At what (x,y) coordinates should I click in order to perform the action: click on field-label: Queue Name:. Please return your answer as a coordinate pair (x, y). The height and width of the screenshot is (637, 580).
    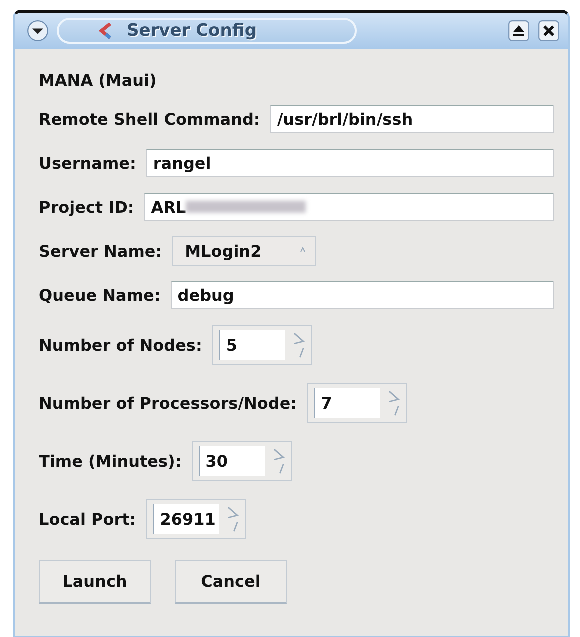
    Looking at the image, I should click on (100, 295).